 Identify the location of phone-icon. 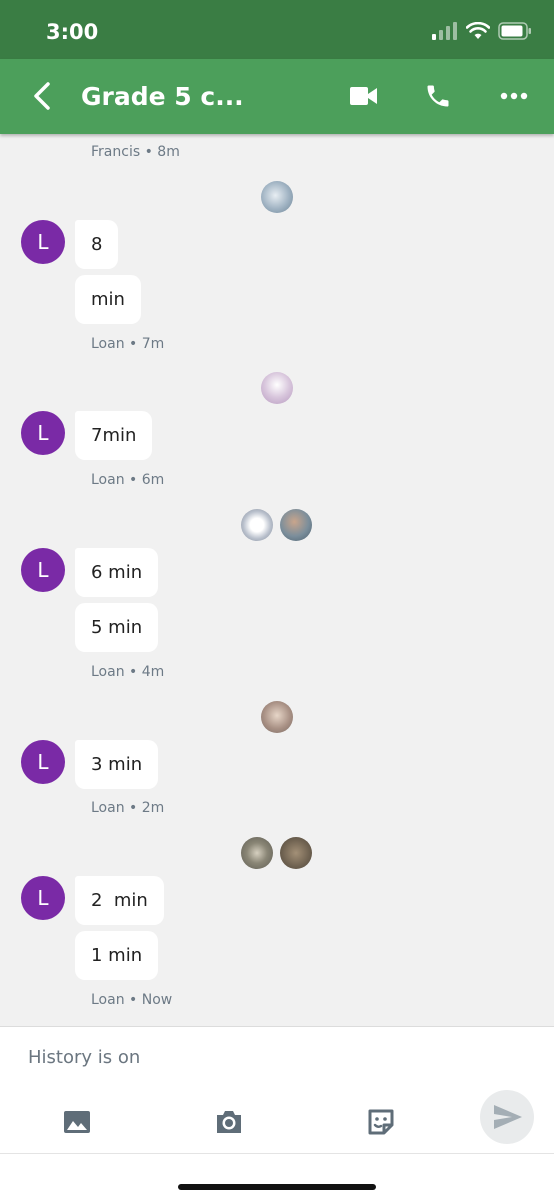
(438, 96).